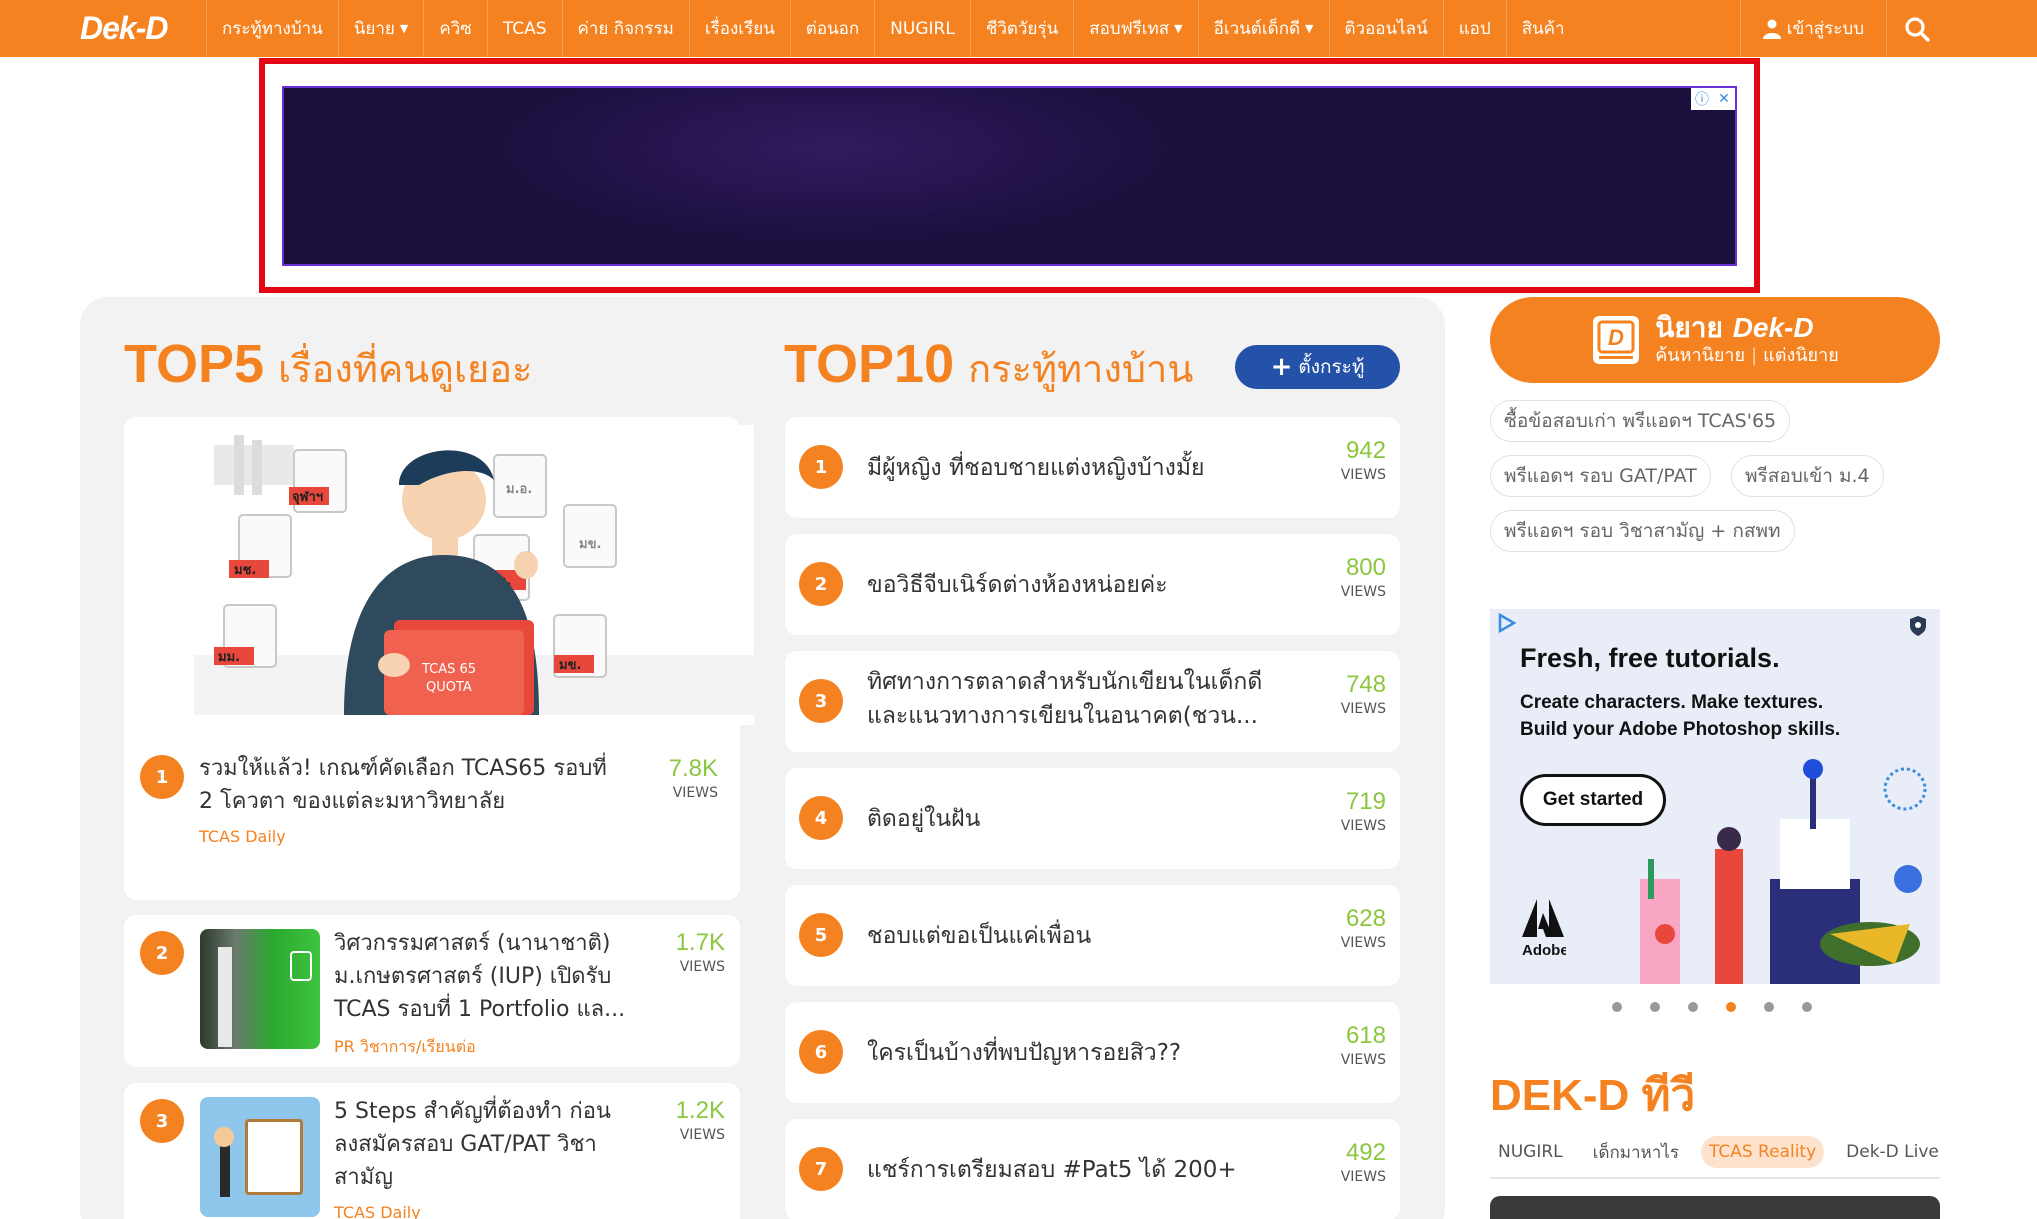  What do you see at coordinates (1593, 1095) in the screenshot?
I see `dekd-tv-heading: DEK-D ทีวี` at bounding box center [1593, 1095].